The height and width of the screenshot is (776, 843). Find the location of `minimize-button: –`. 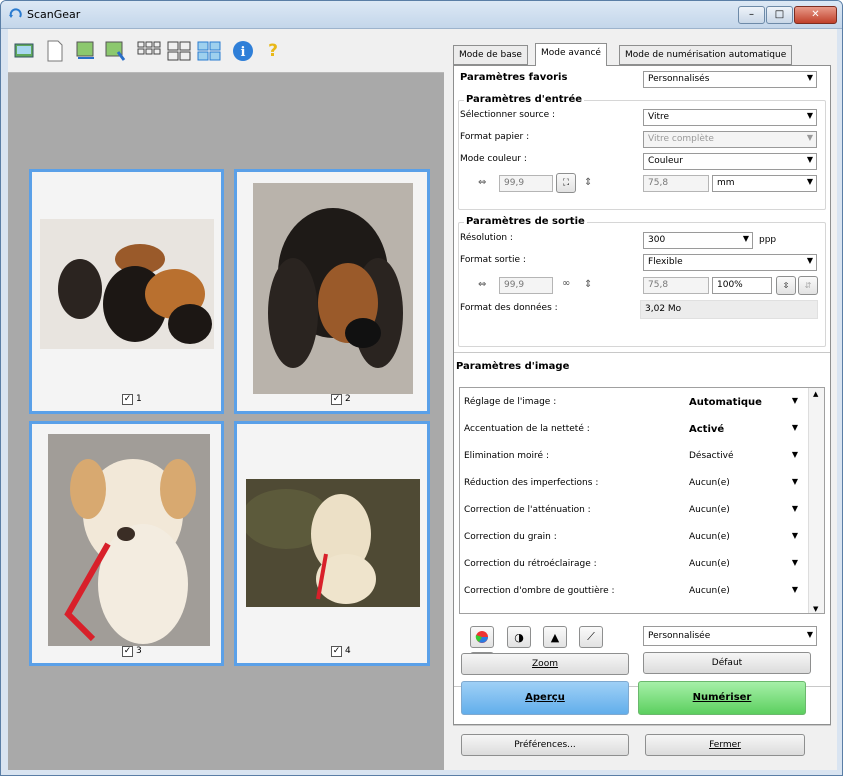

minimize-button: – is located at coordinates (751, 15).